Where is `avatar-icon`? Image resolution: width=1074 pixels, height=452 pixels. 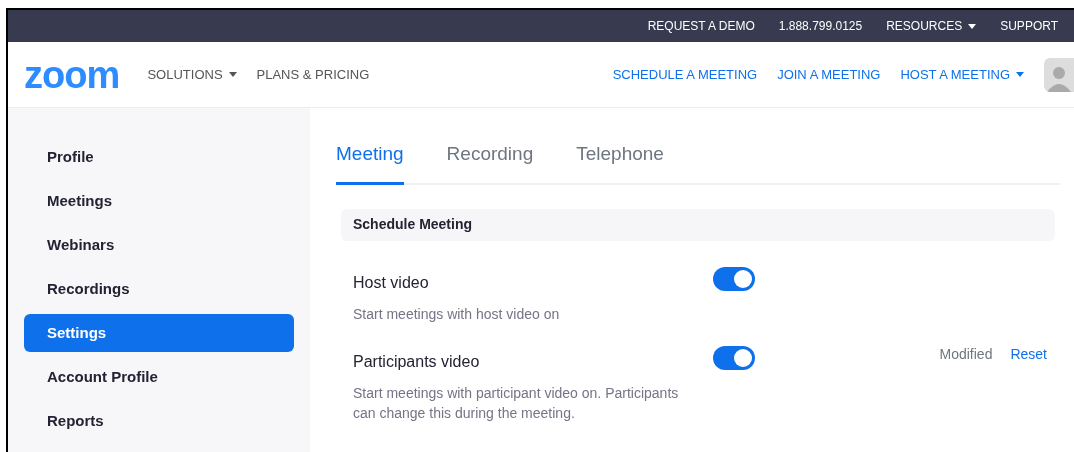 avatar-icon is located at coordinates (1059, 74).